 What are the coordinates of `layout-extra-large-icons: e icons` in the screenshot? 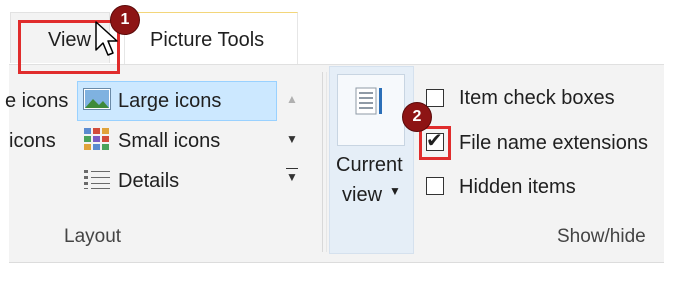 It's located at (36, 101).